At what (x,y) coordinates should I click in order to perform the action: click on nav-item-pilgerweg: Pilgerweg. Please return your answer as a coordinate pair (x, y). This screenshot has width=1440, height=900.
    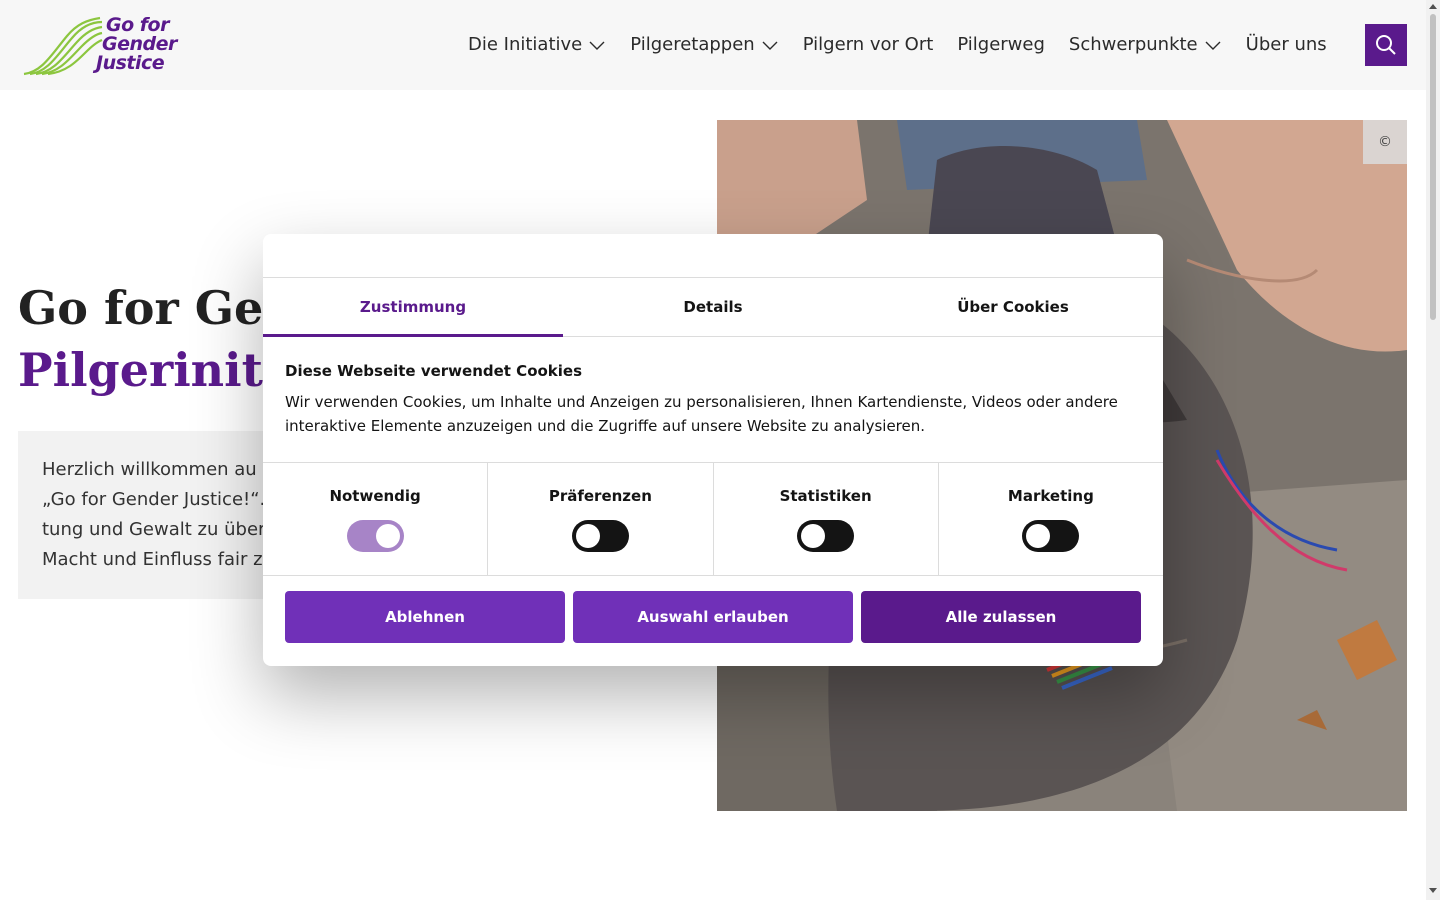
    Looking at the image, I should click on (1001, 44).